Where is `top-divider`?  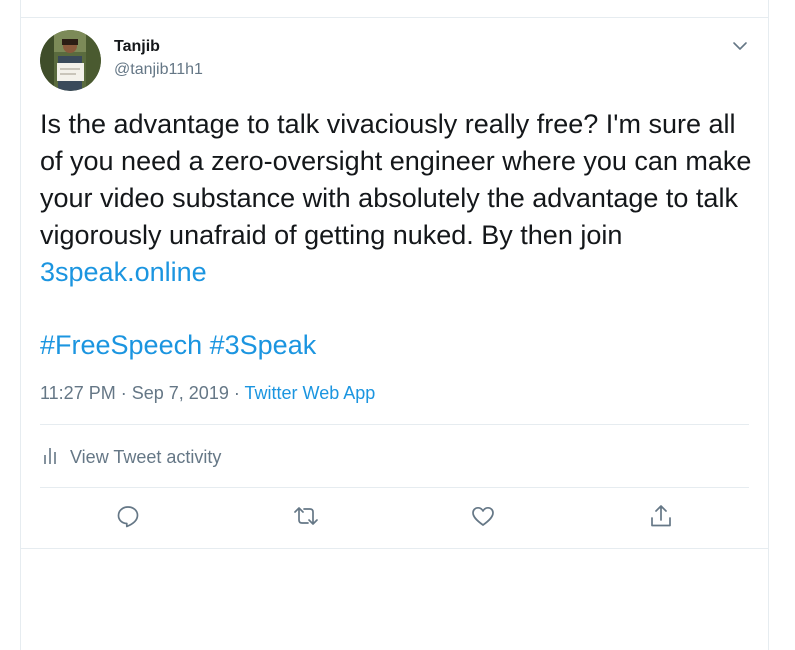
top-divider is located at coordinates (394, 17).